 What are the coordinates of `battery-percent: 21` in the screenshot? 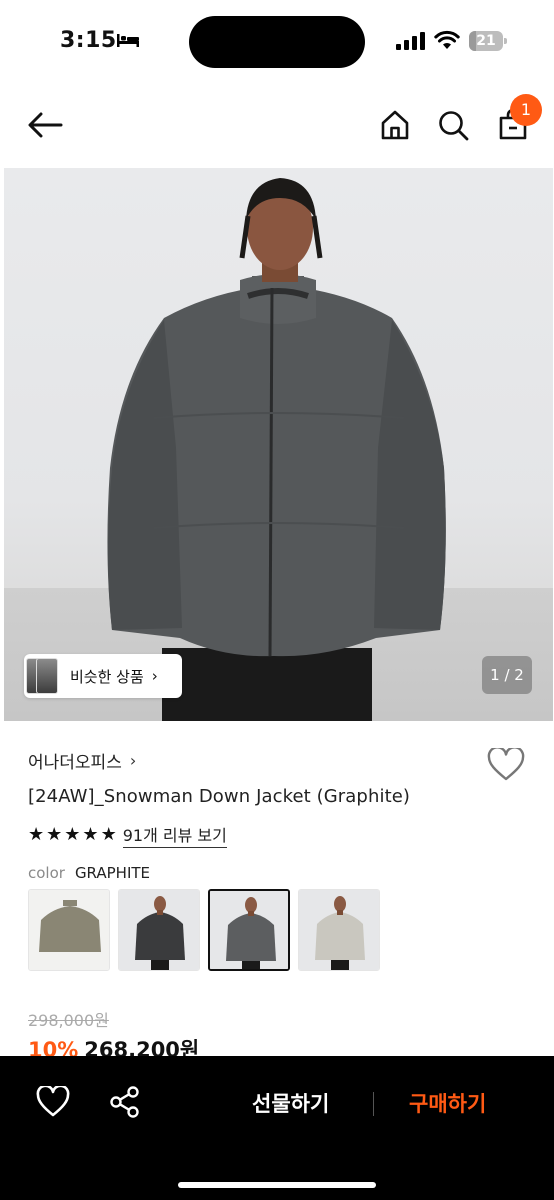 It's located at (486, 41).